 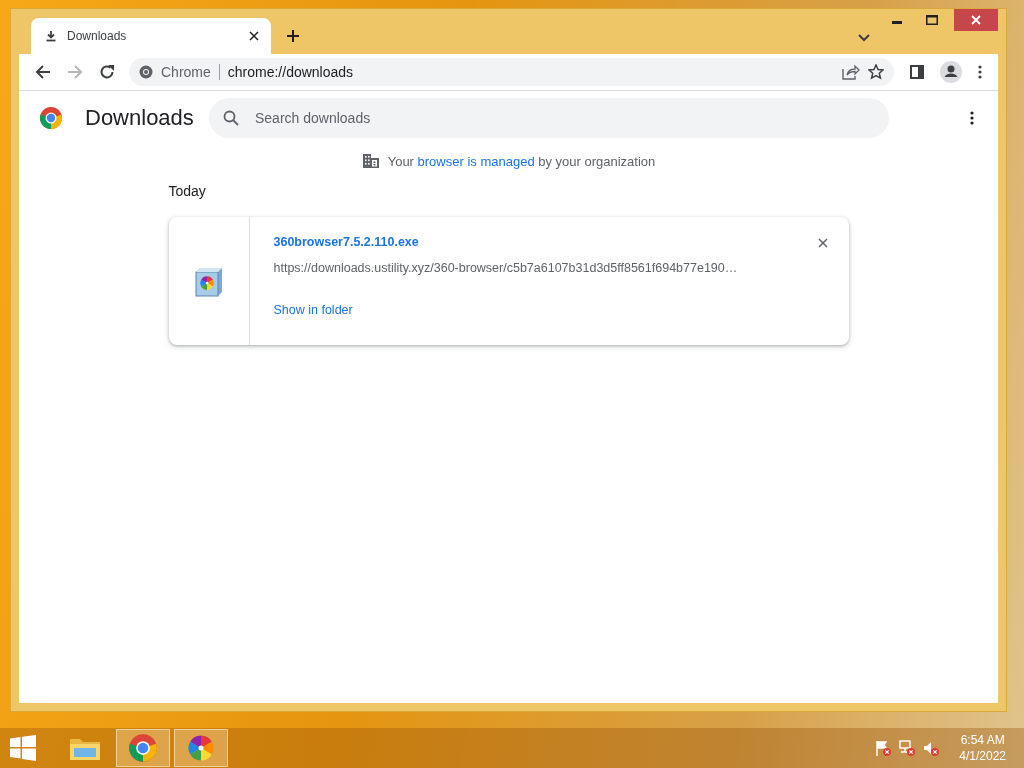 I want to click on clock-date: 4/1/2022, so click(x=982, y=756).